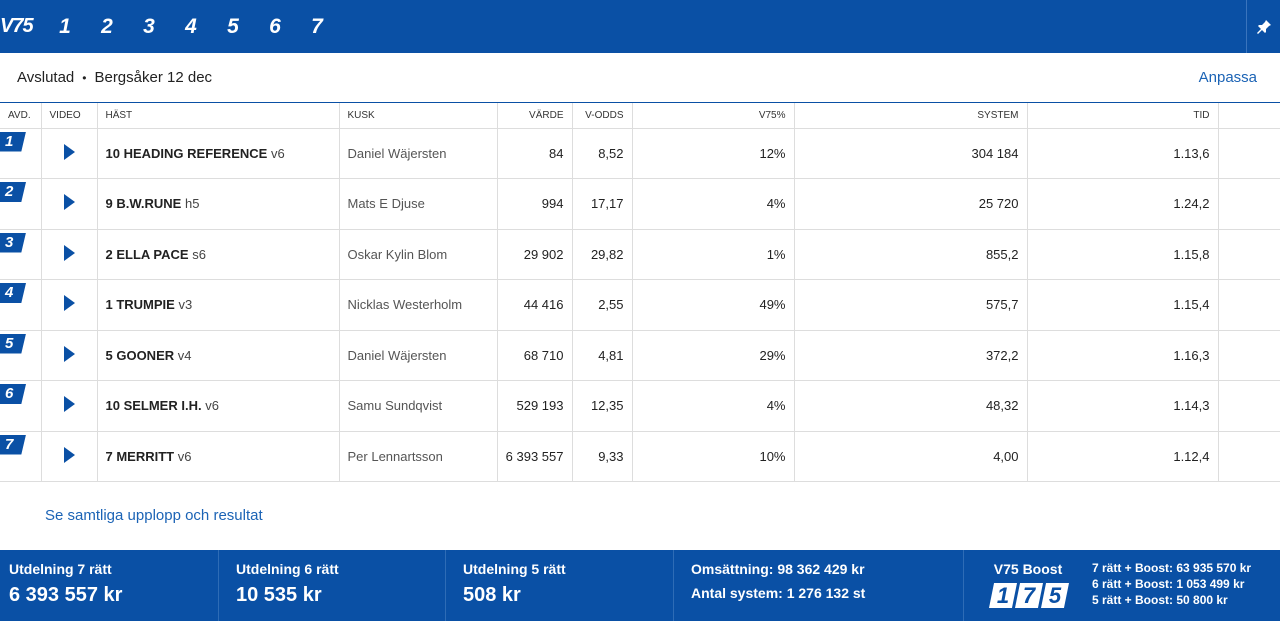 This screenshot has height=621, width=1280. Describe the element at coordinates (13, 192) in the screenshot. I see `race-number-badge: 2` at that location.